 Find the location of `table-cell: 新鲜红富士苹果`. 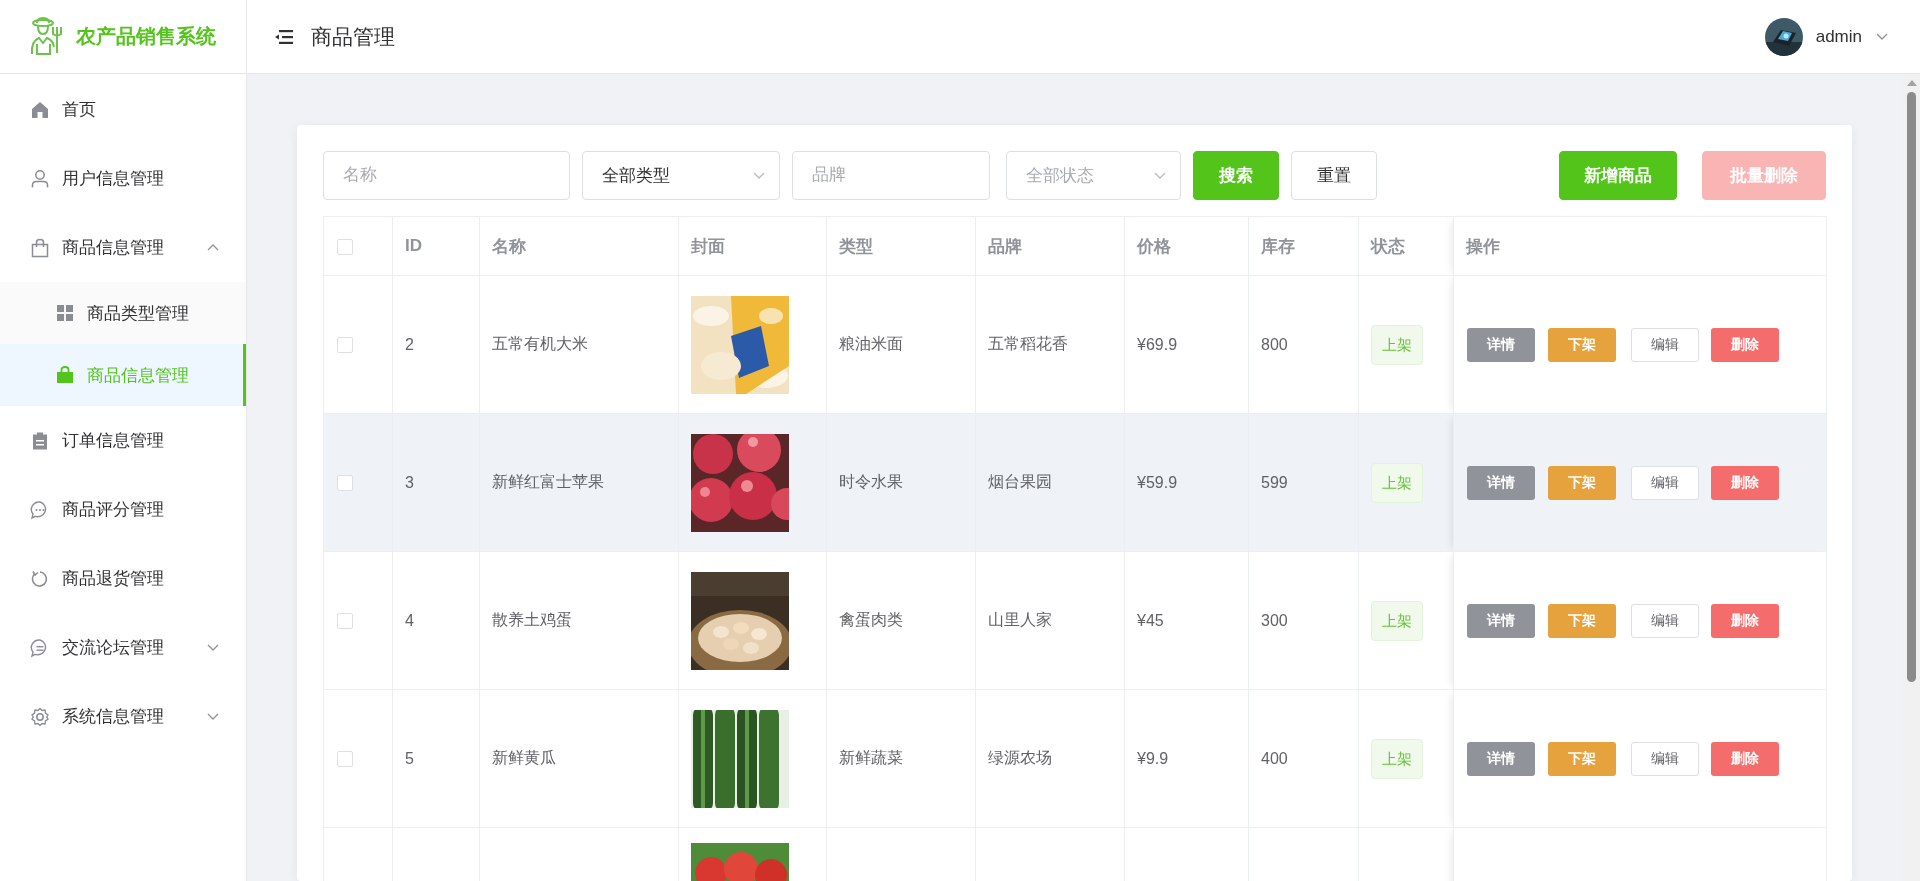

table-cell: 新鲜红富士苹果 is located at coordinates (548, 481).